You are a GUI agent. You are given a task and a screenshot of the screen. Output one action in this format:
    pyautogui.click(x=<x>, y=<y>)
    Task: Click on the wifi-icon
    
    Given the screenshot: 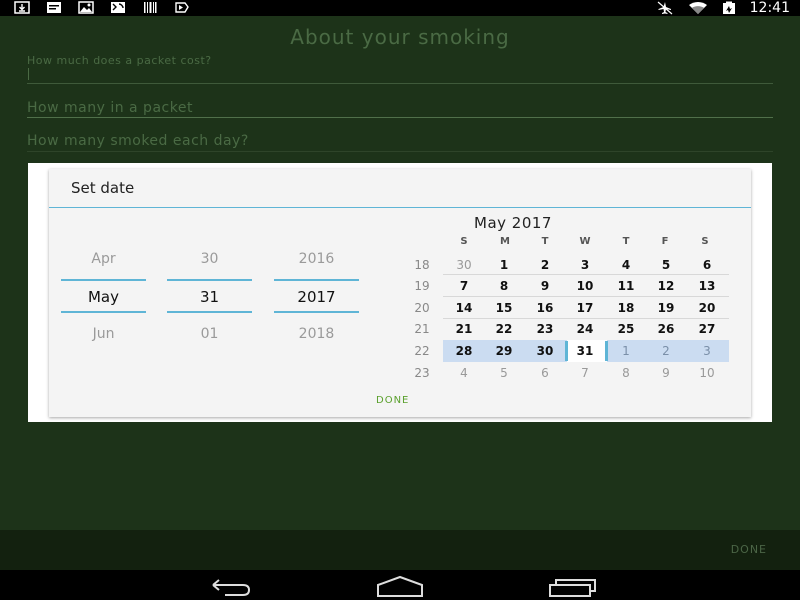 What is the action you would take?
    pyautogui.click(x=697, y=8)
    